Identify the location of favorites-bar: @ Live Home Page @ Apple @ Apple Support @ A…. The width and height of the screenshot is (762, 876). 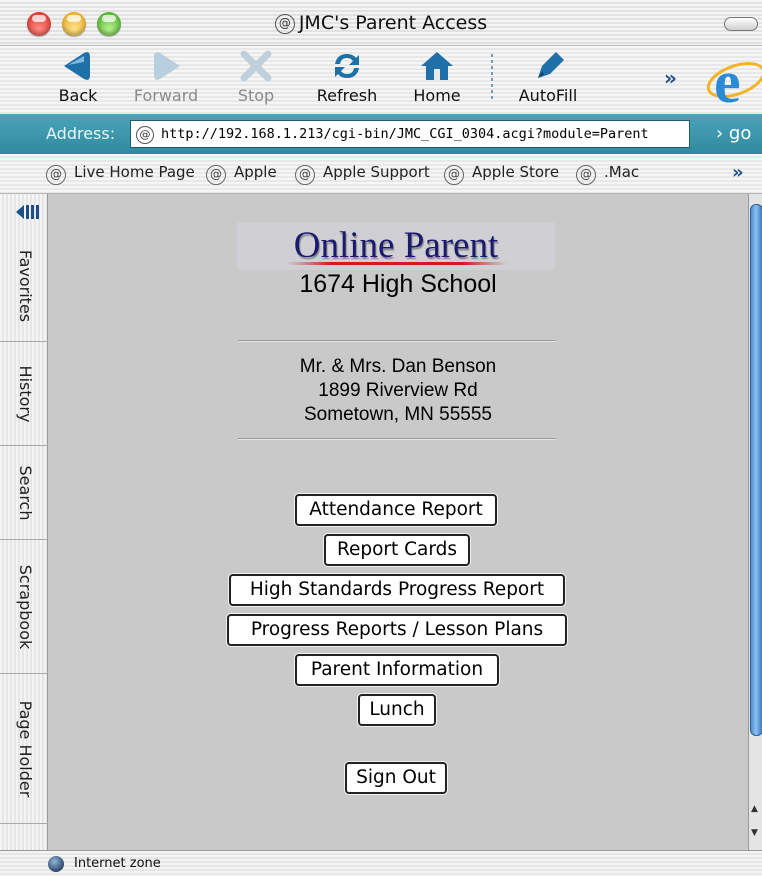
(381, 174).